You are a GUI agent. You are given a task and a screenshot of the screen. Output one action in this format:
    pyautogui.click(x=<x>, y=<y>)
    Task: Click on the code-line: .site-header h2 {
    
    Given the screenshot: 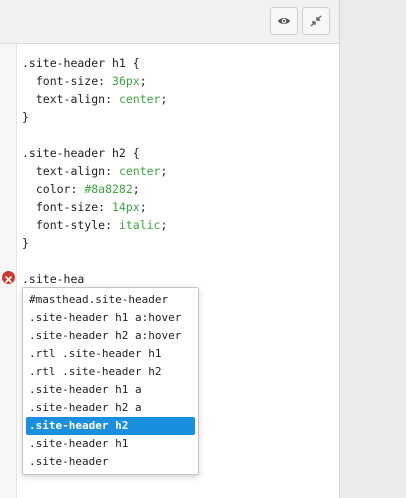 What is the action you would take?
    pyautogui.click(x=94, y=153)
    